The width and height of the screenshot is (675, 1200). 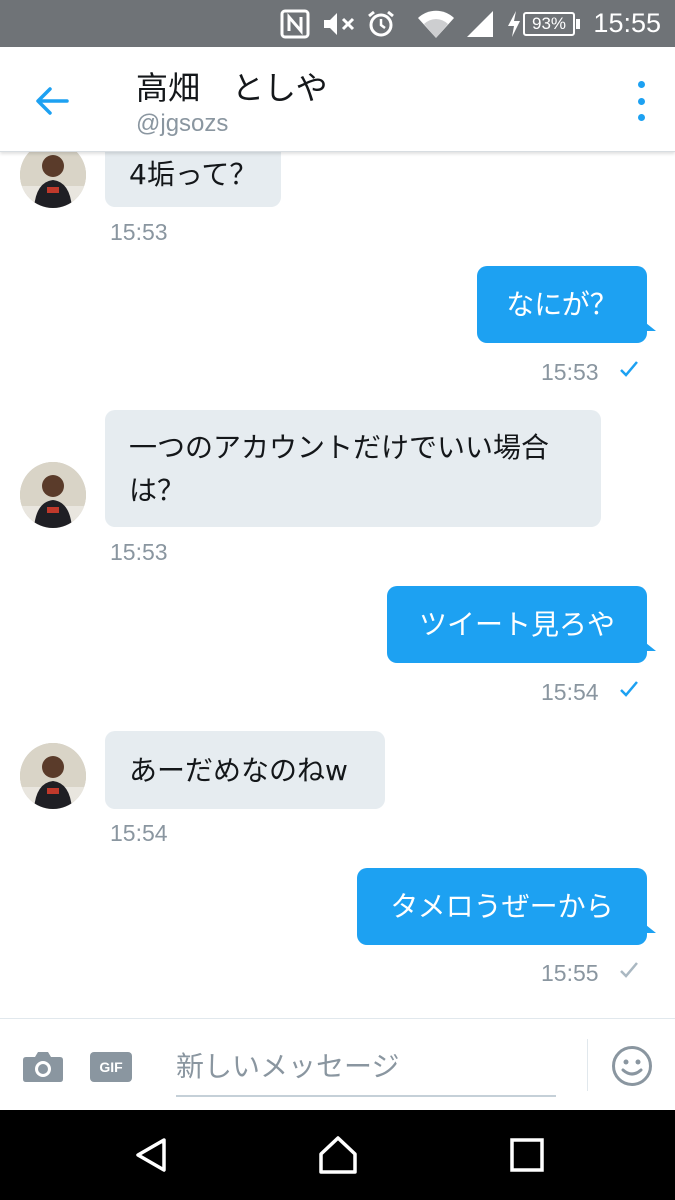 I want to click on home-icon, so click(x=338, y=1155).